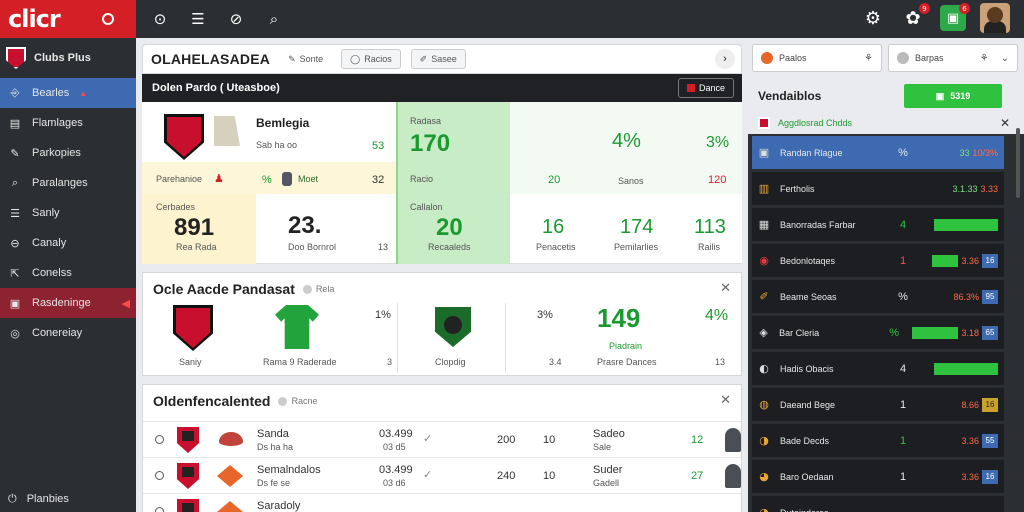 This screenshot has height=512, width=1024. I want to click on list-item-label: Daeand Bege, so click(808, 404).